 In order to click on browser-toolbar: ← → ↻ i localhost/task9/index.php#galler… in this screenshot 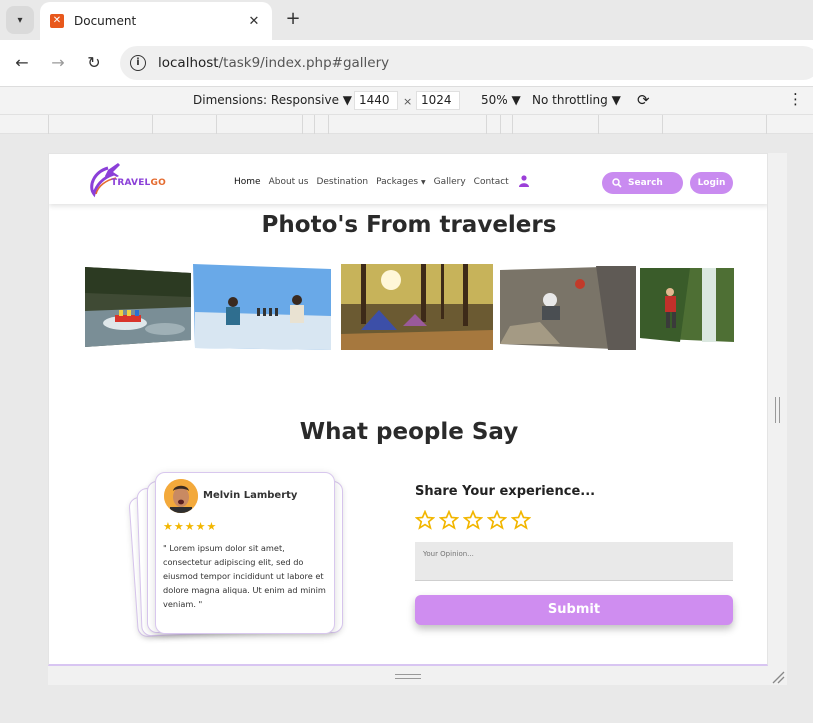, I will do `click(406, 63)`.